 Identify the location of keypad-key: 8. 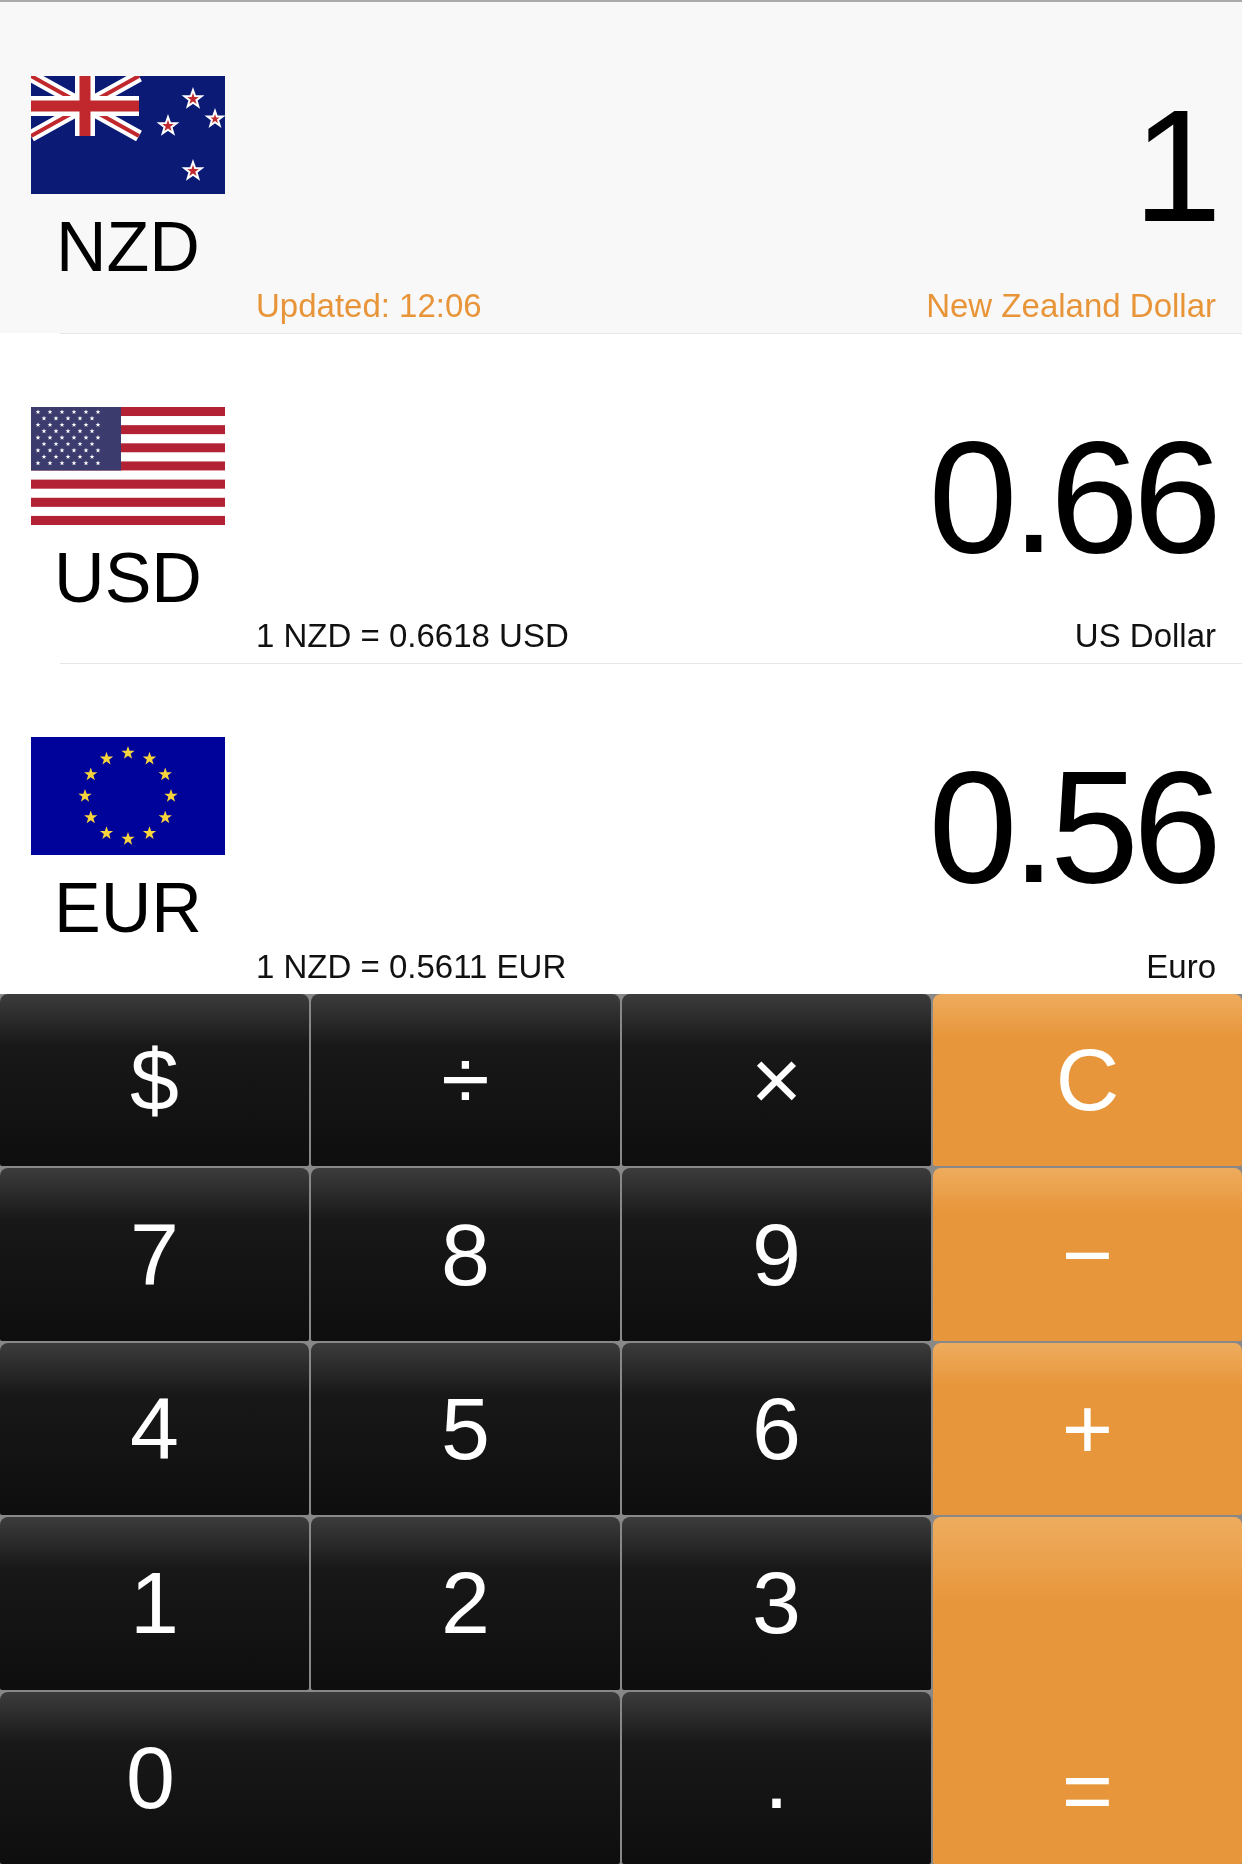
(465, 1254).